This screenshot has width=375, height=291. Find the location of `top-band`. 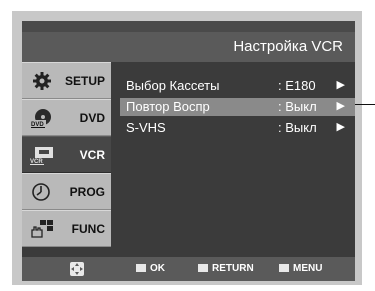

top-band is located at coordinates (188, 26).